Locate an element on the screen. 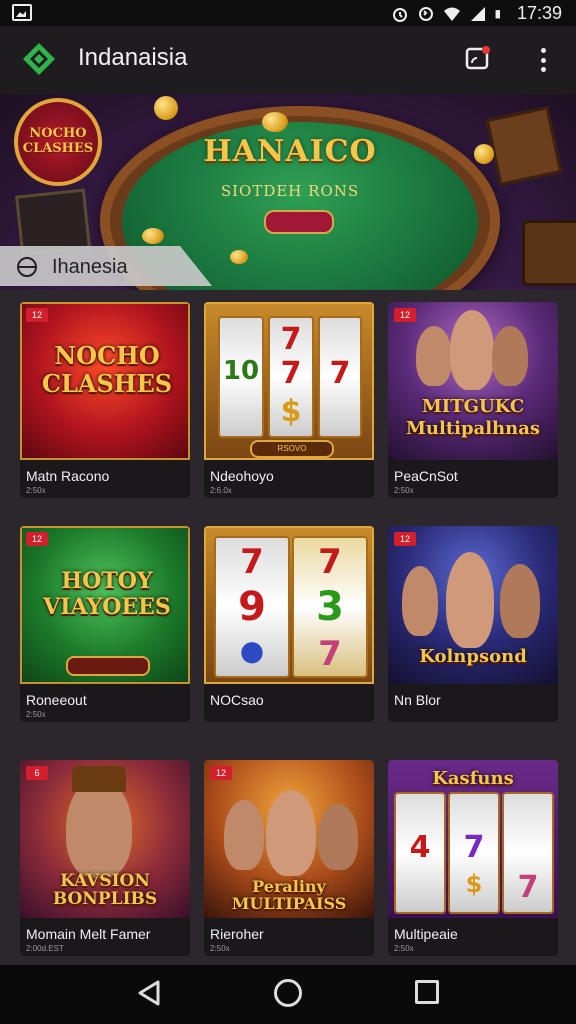 The image size is (576, 1024). game-title: Nn Blor is located at coordinates (417, 700).